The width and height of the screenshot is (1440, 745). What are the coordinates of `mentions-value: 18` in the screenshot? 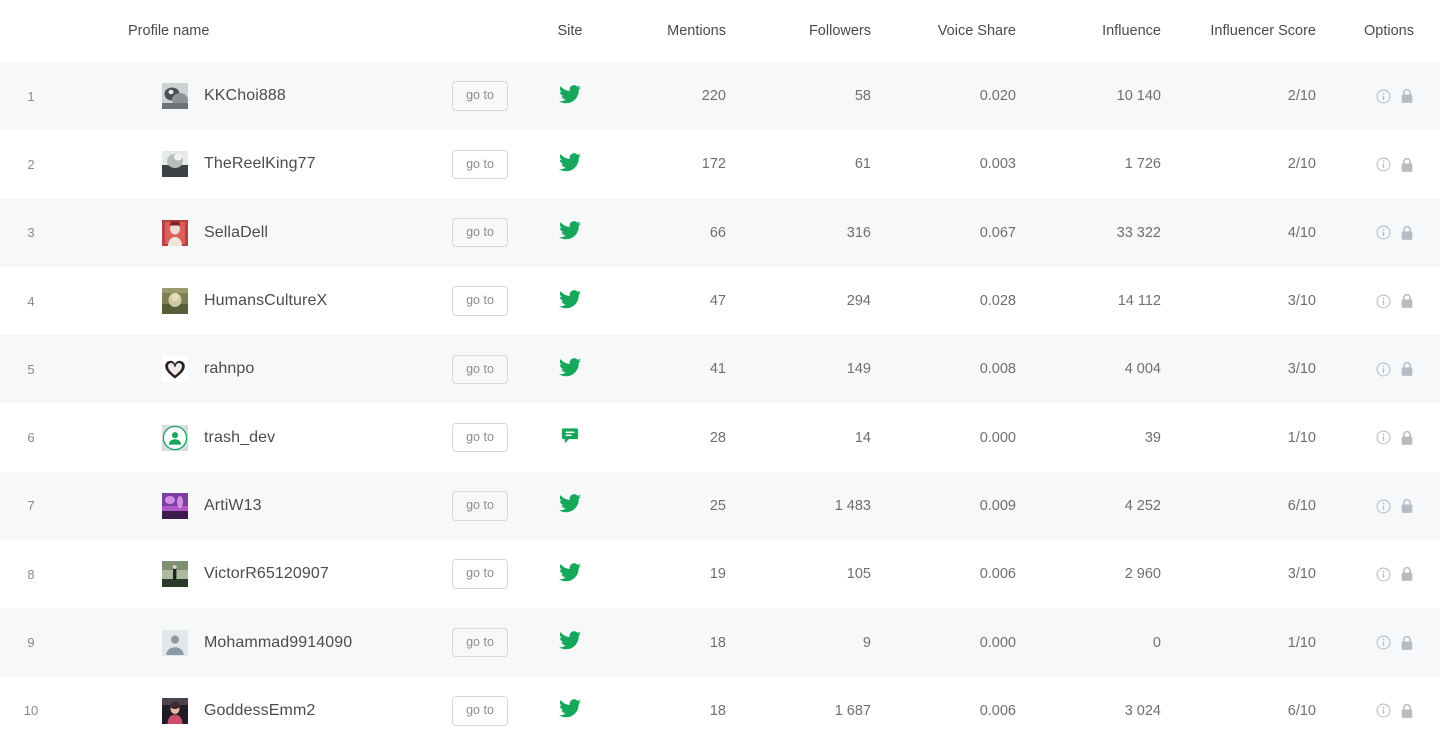 It's located at (717, 642).